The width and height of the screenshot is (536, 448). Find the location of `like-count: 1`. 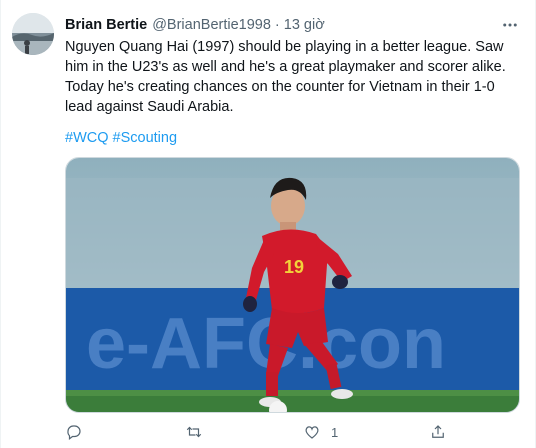

like-count: 1 is located at coordinates (335, 432).